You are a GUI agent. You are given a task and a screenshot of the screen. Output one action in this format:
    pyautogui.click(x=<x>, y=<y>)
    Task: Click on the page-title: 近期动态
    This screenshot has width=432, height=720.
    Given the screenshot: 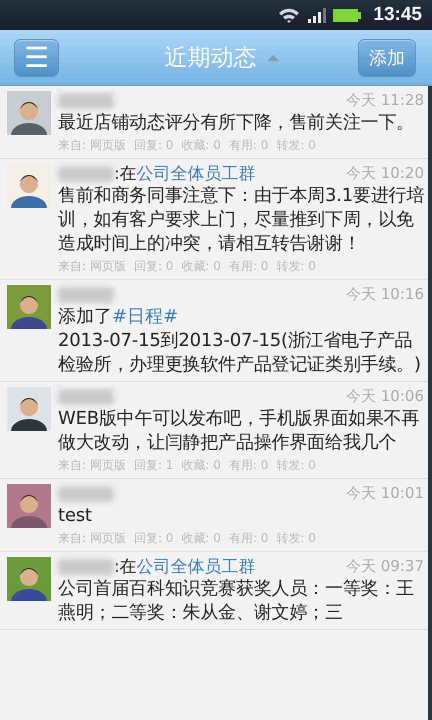 What is the action you would take?
    pyautogui.click(x=210, y=58)
    